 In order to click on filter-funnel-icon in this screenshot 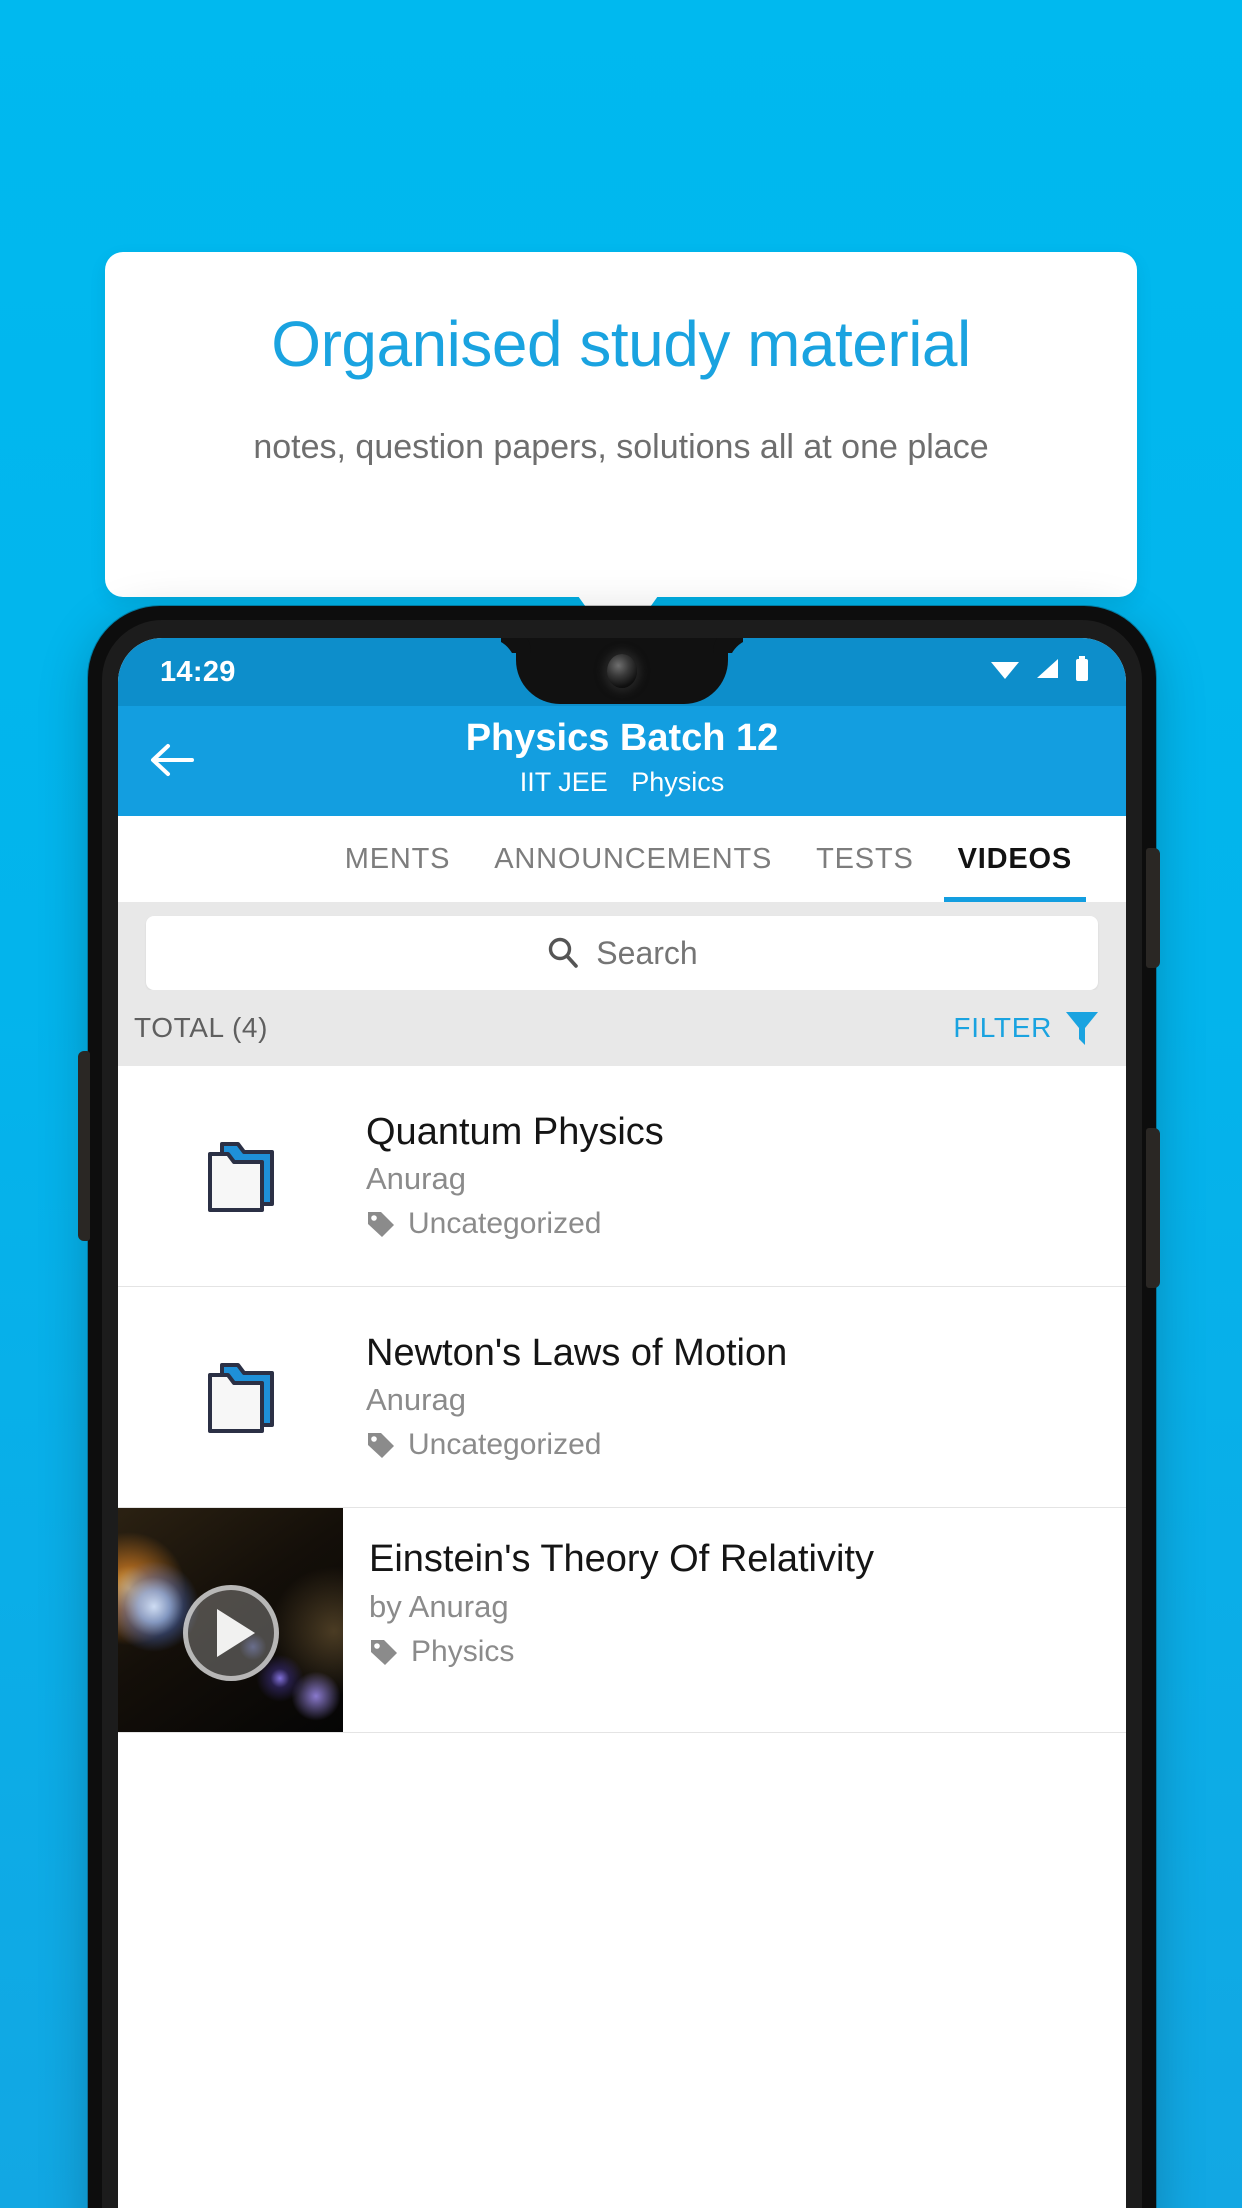, I will do `click(1082, 1028)`.